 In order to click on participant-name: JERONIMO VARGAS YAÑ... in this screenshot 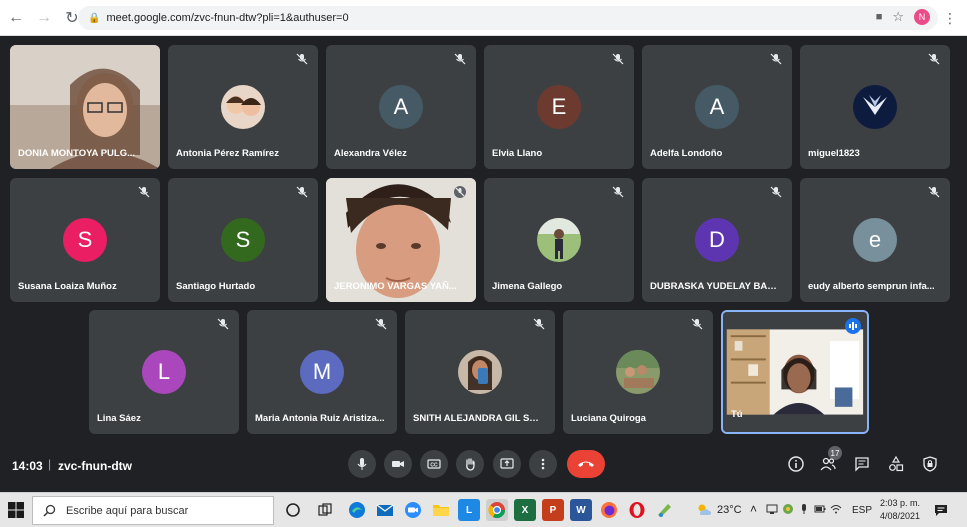, I will do `click(395, 286)`.